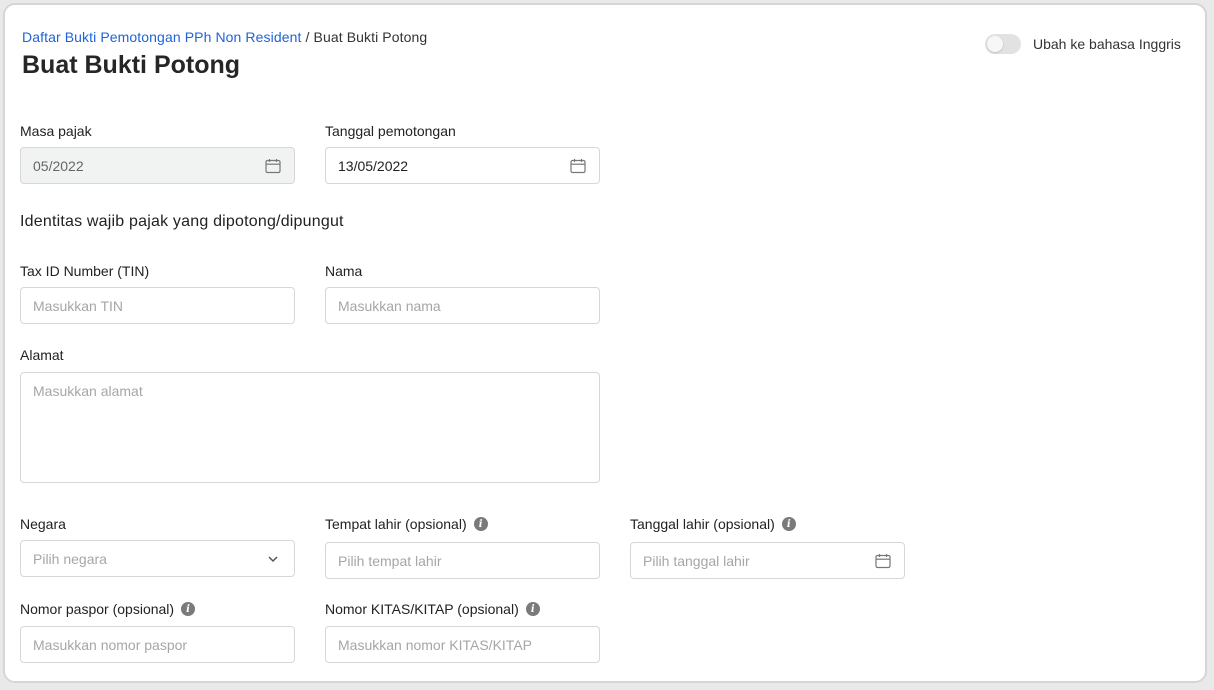 This screenshot has height=690, width=1214. I want to click on tin-label: Tax ID Number (TIN), so click(85, 271).